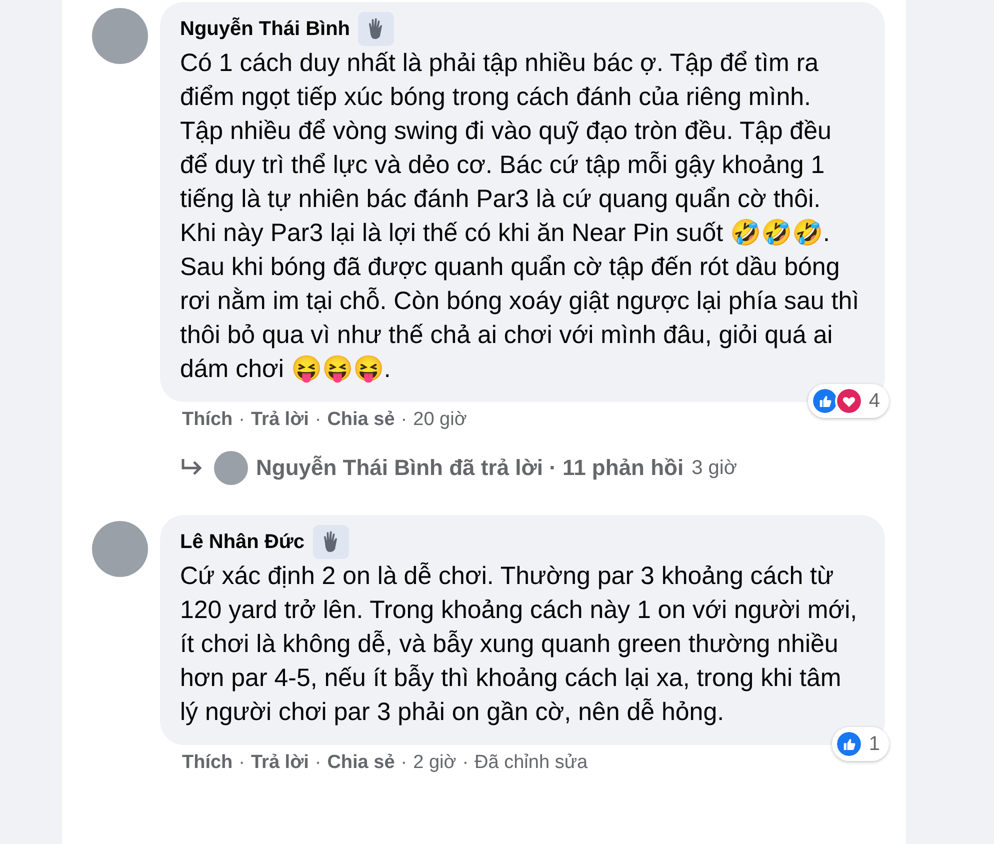 The image size is (994, 844). I want to click on reply-time: 3 giờ, so click(714, 468).